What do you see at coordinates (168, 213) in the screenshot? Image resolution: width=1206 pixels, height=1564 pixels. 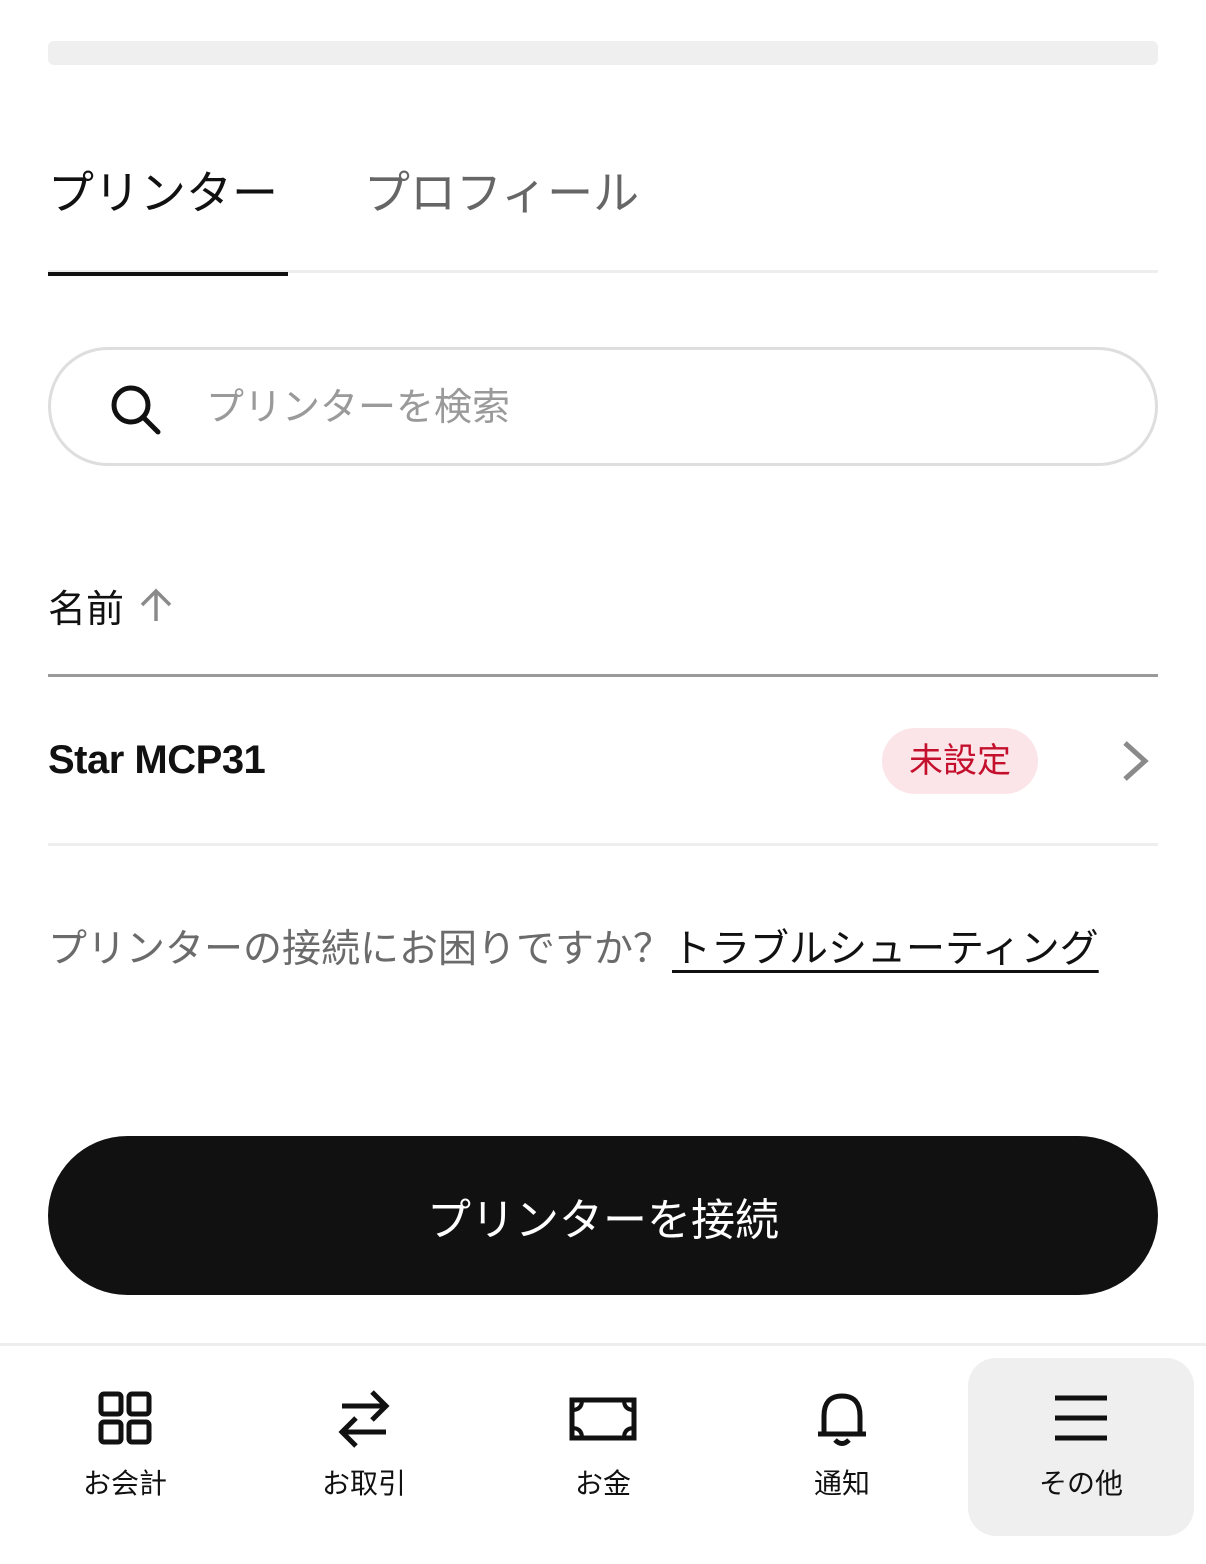 I see `tab-printer: プリンター` at bounding box center [168, 213].